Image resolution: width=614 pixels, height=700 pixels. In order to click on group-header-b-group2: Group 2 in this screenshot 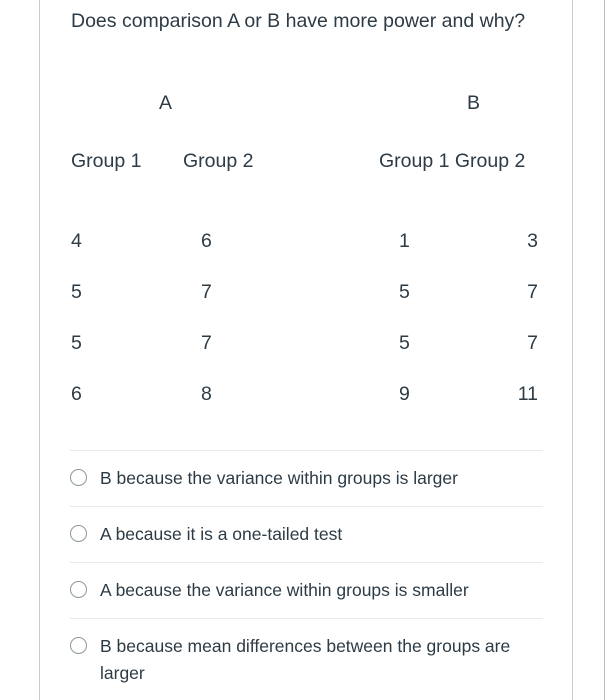, I will do `click(490, 161)`.